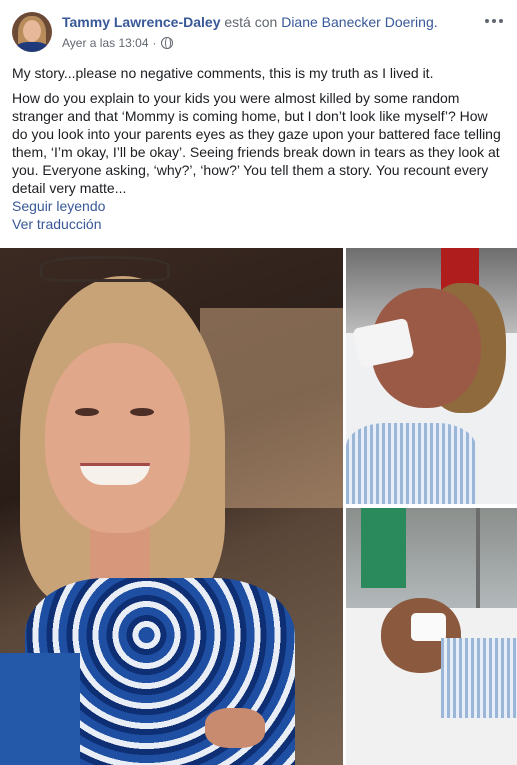 Image resolution: width=517 pixels, height=765 pixels. What do you see at coordinates (40, 709) in the screenshot?
I see `photo-arm` at bounding box center [40, 709].